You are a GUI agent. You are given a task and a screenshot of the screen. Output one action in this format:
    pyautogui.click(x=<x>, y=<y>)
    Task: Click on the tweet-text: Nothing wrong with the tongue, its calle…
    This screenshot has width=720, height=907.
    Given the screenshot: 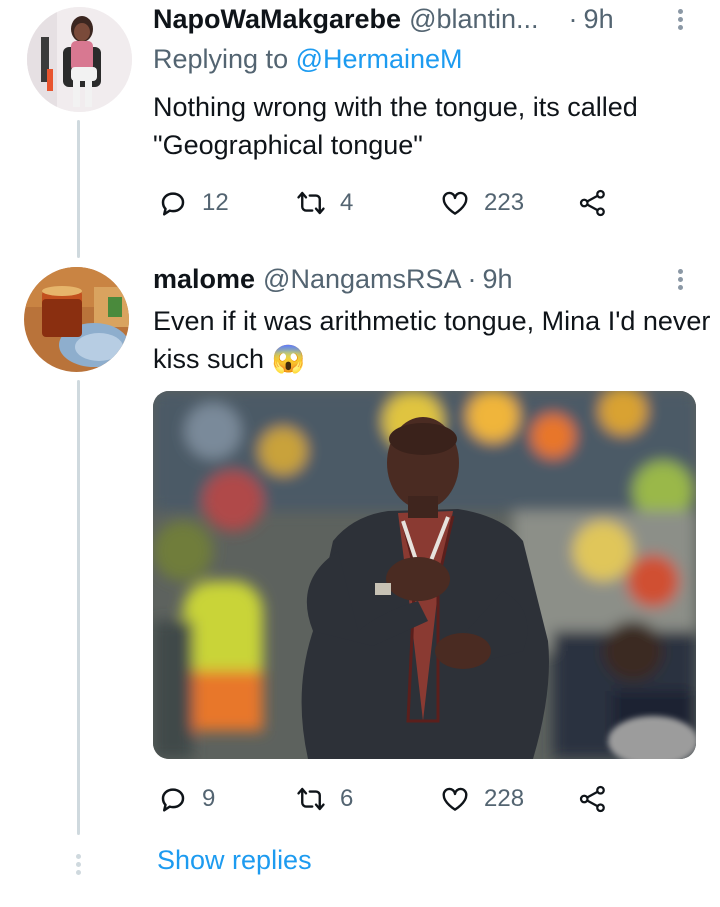 What is the action you would take?
    pyautogui.click(x=395, y=126)
    